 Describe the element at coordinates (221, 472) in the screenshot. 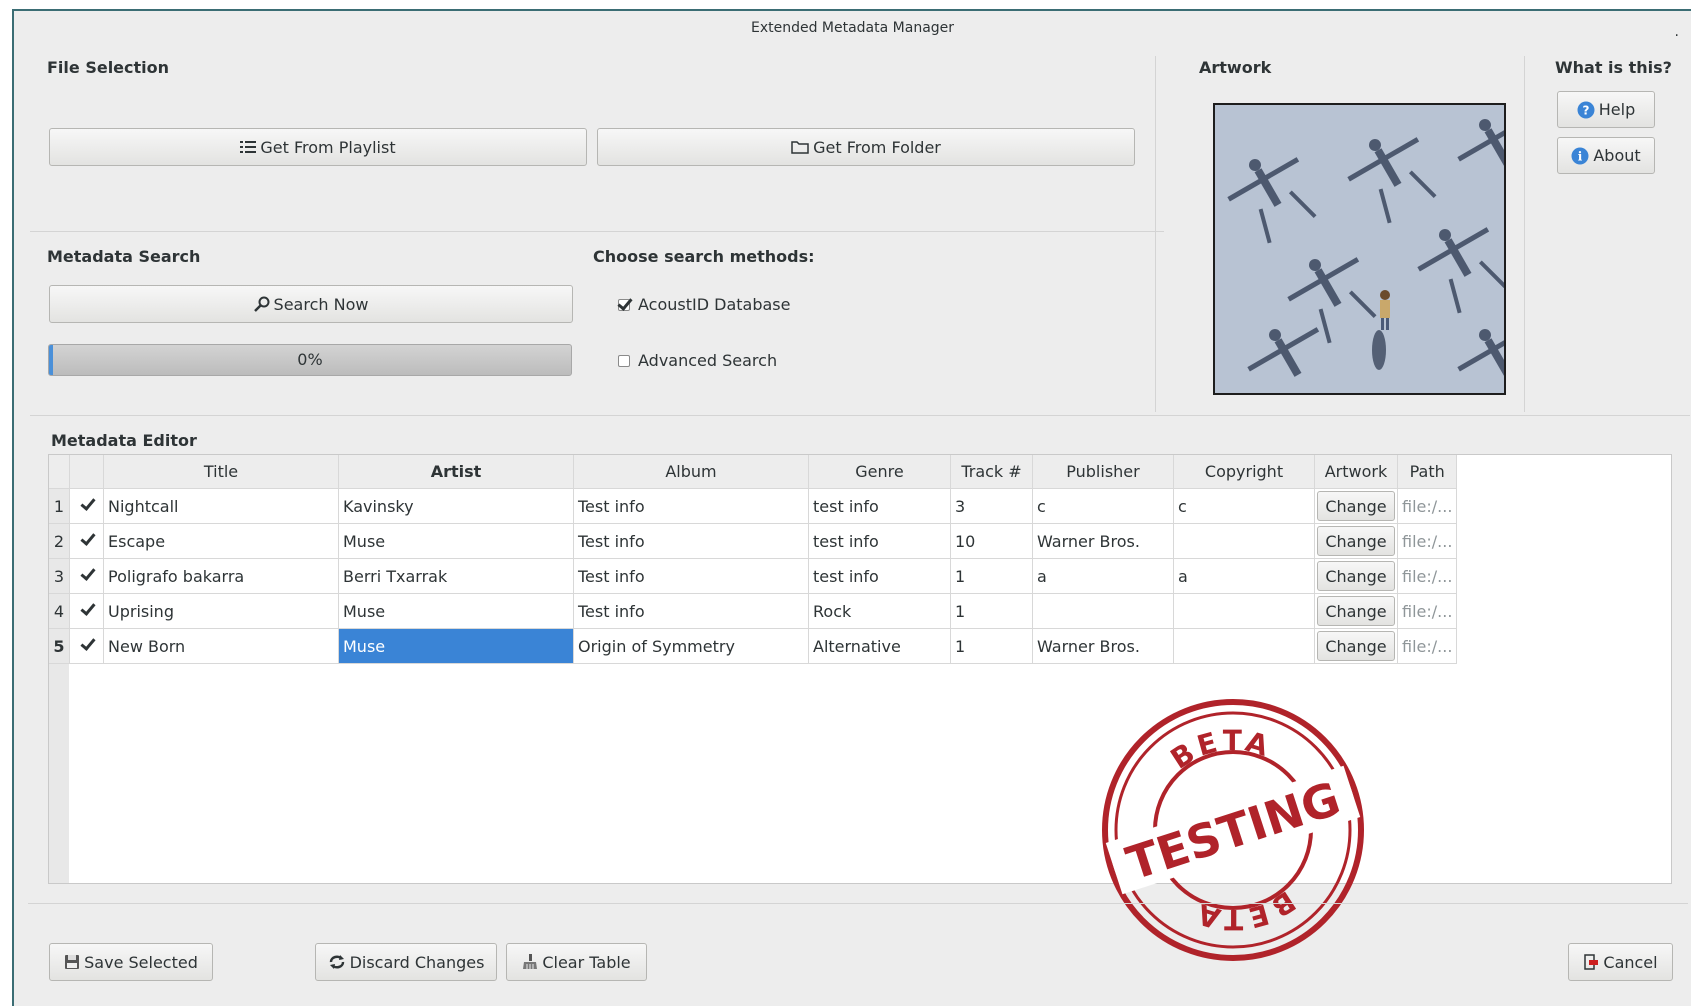

I see `column-header-title: Title` at that location.